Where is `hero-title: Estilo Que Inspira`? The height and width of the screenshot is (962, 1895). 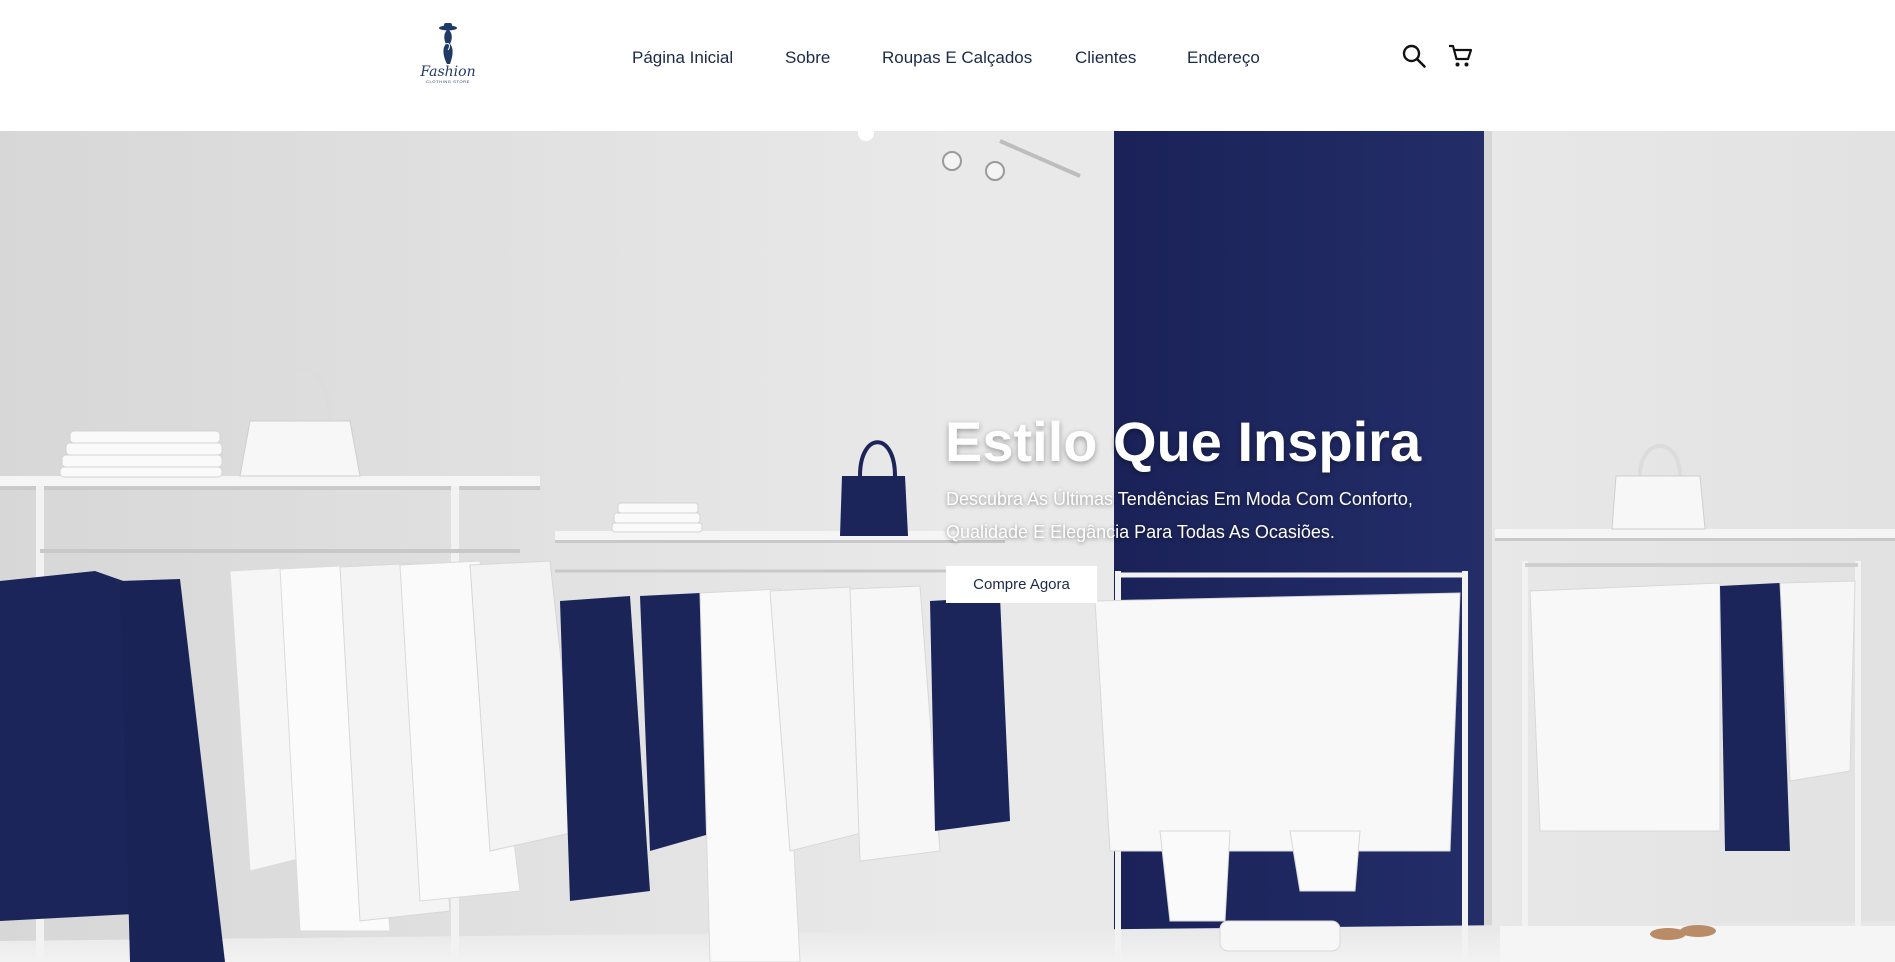
hero-title: Estilo Que Inspira is located at coordinates (1183, 441).